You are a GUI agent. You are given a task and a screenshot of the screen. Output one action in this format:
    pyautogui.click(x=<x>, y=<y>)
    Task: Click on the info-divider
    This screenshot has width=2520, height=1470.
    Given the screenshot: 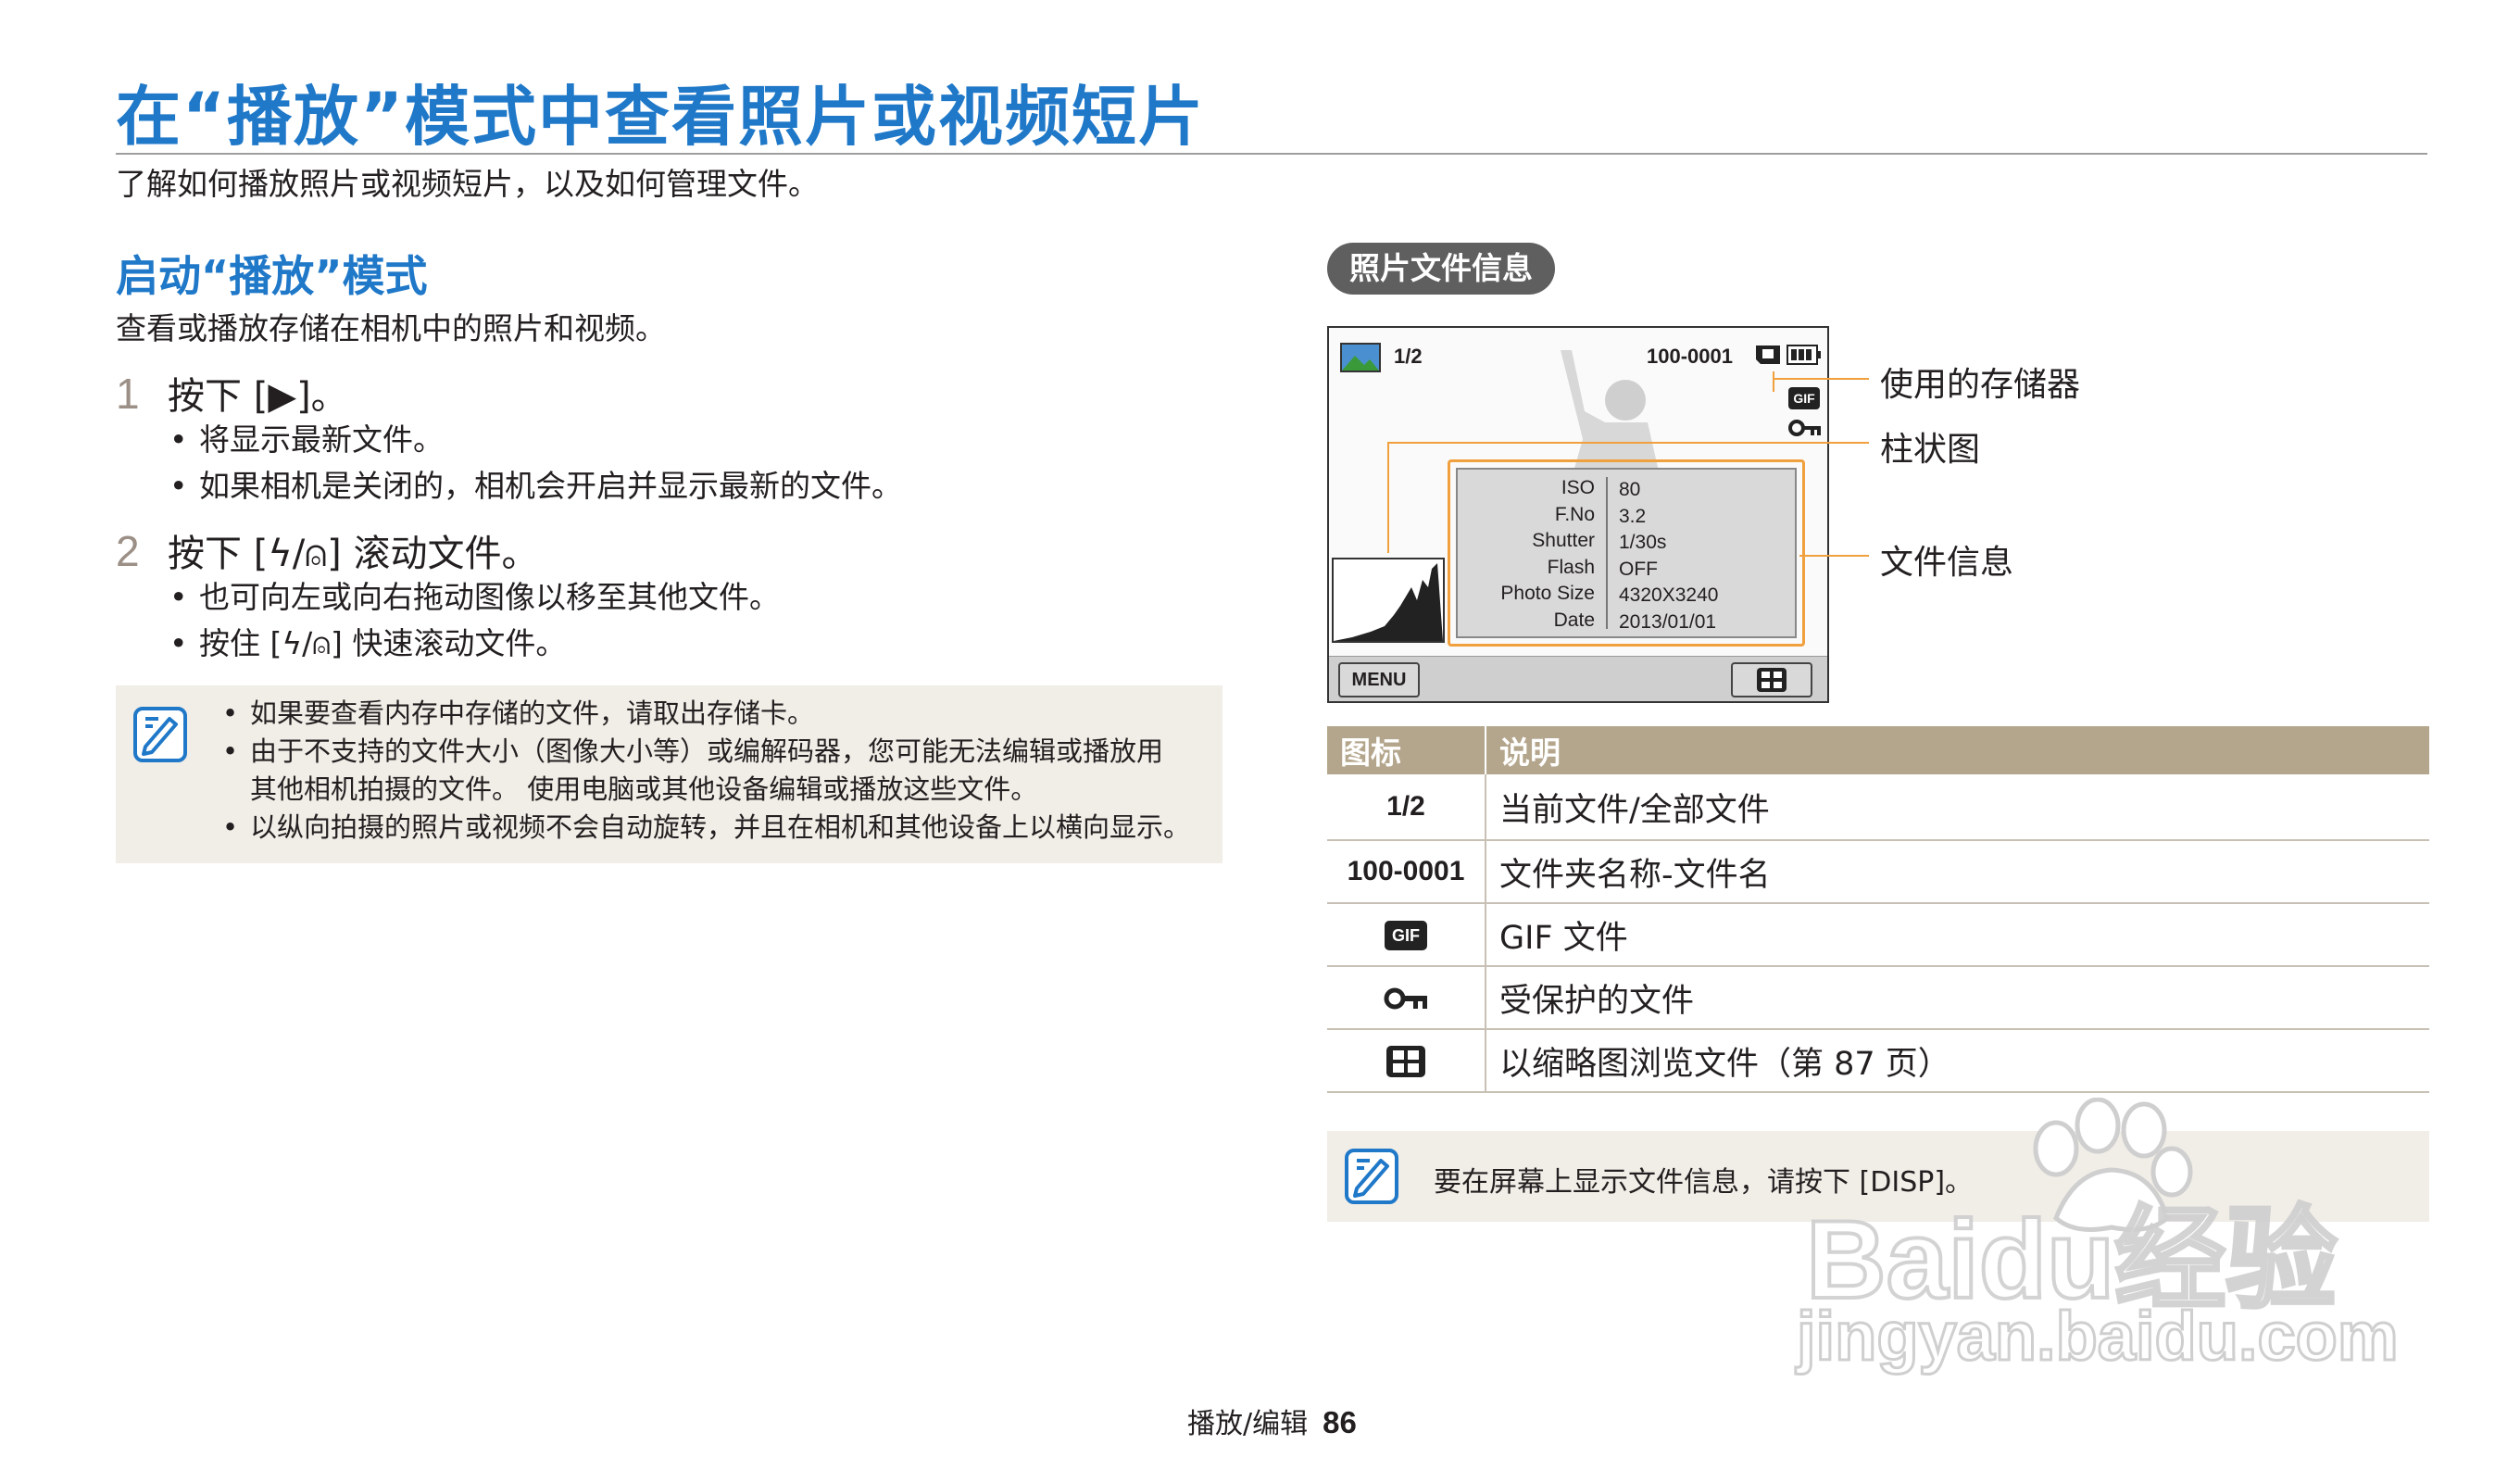 What is the action you would take?
    pyautogui.click(x=1607, y=553)
    